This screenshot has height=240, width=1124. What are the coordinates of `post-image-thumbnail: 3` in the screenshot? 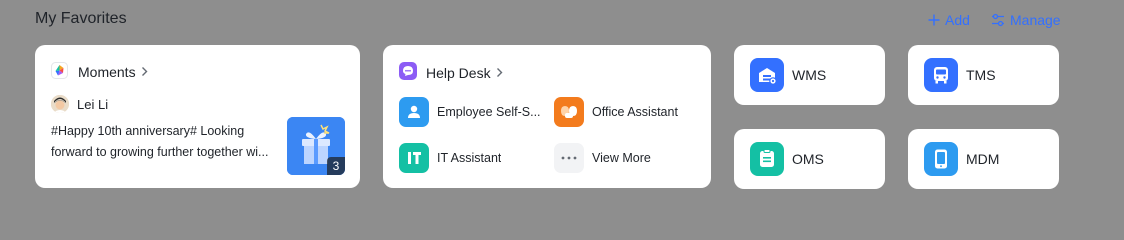 It's located at (316, 146).